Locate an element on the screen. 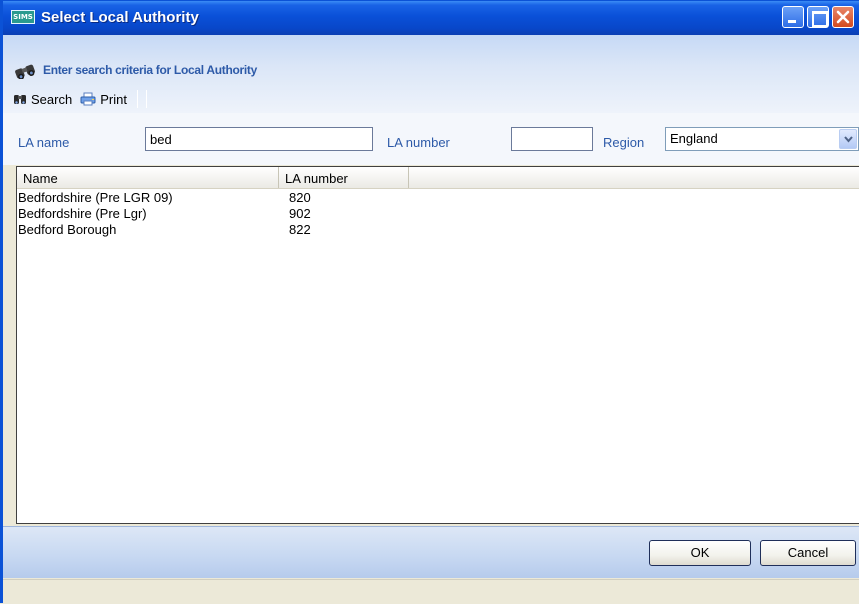  close-button is located at coordinates (843, 17).